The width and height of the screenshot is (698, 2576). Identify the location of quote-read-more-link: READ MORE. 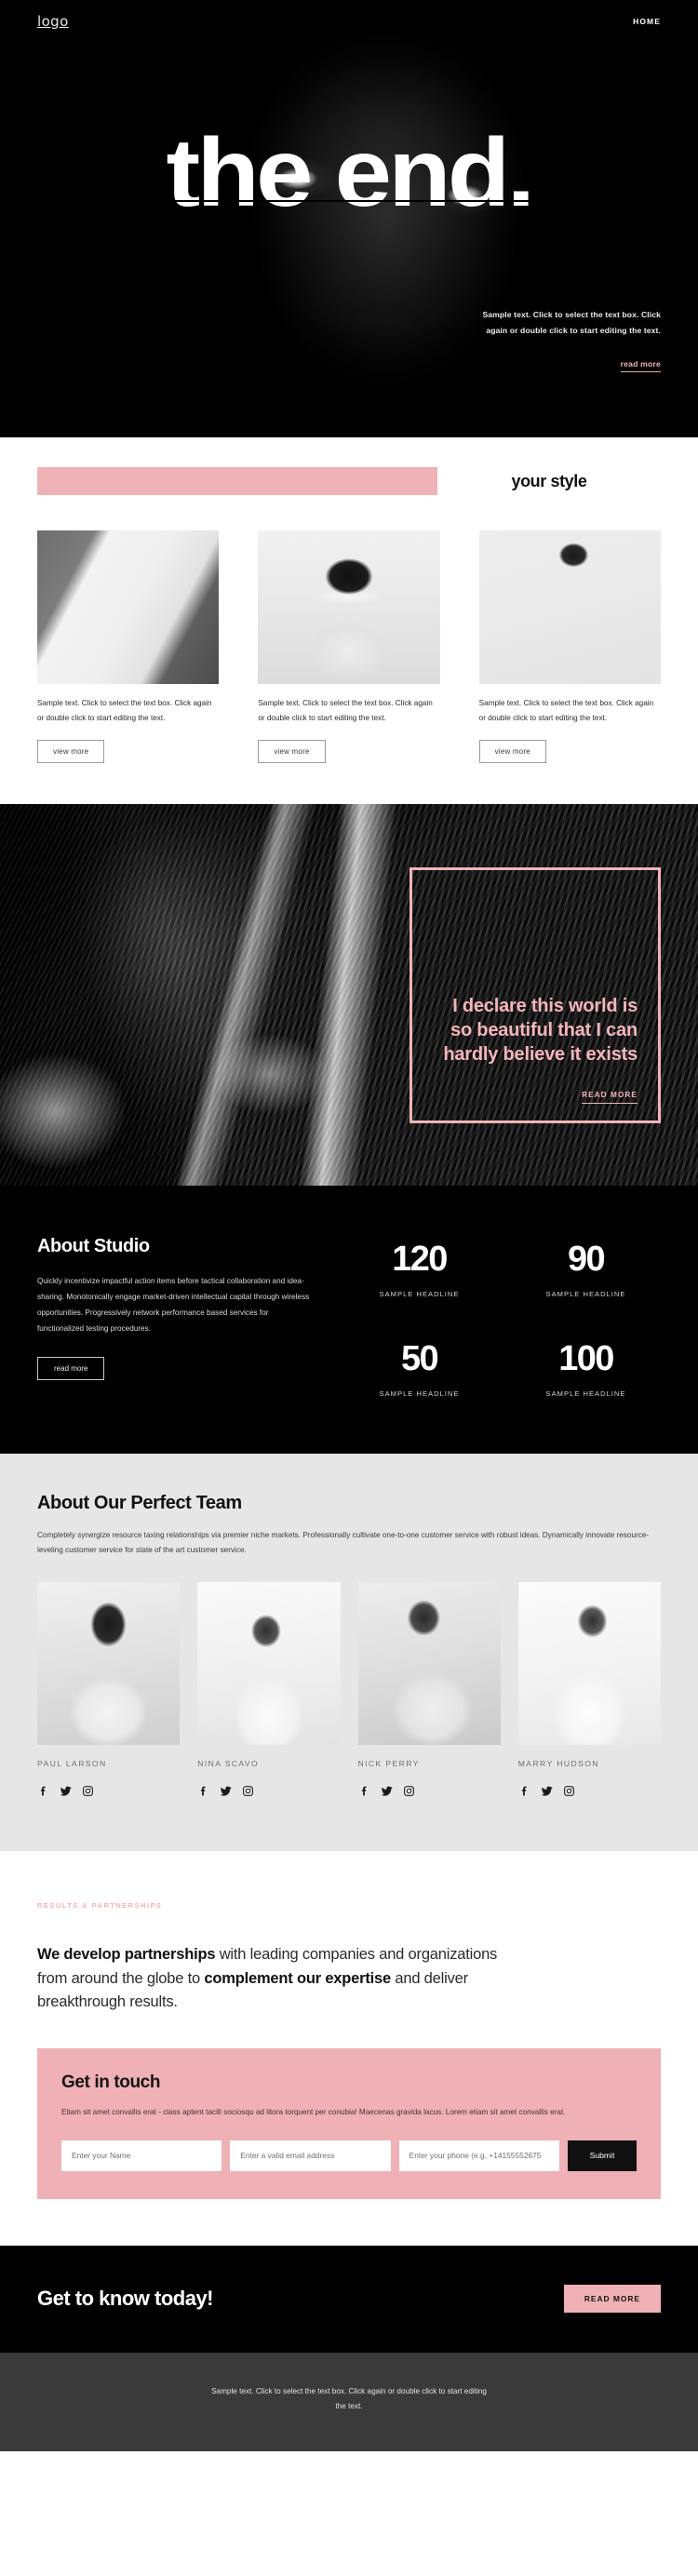
(610, 1098).